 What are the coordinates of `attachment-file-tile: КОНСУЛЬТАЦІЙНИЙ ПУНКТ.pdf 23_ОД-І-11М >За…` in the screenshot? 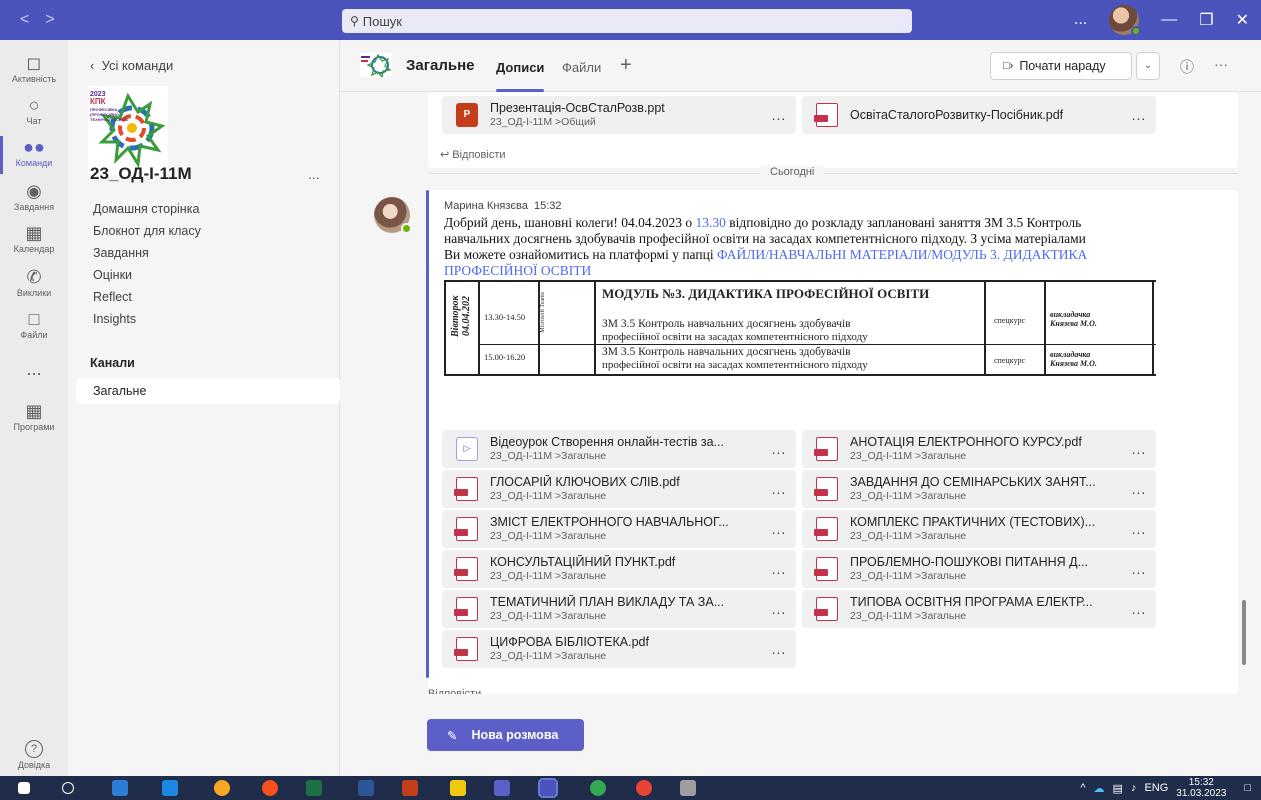 It's located at (619, 569).